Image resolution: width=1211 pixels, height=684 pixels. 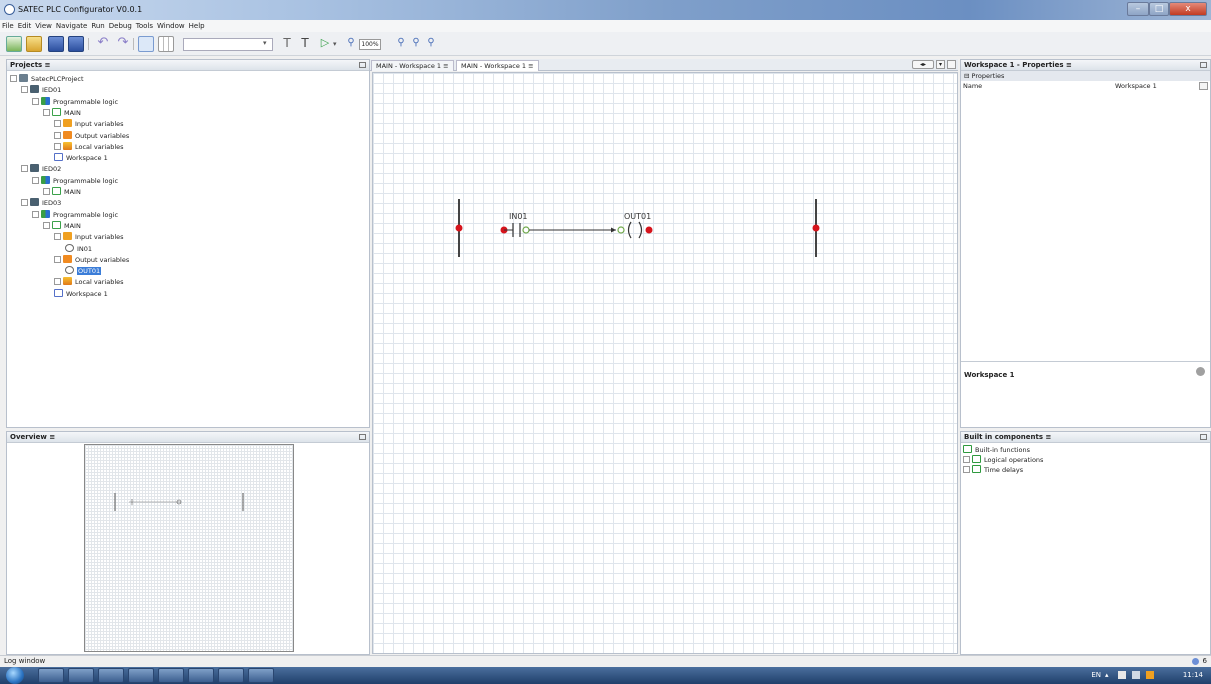 What do you see at coordinates (497, 65) in the screenshot?
I see `editor-tab-active: MAIN - Workspace 1 ≡` at bounding box center [497, 65].